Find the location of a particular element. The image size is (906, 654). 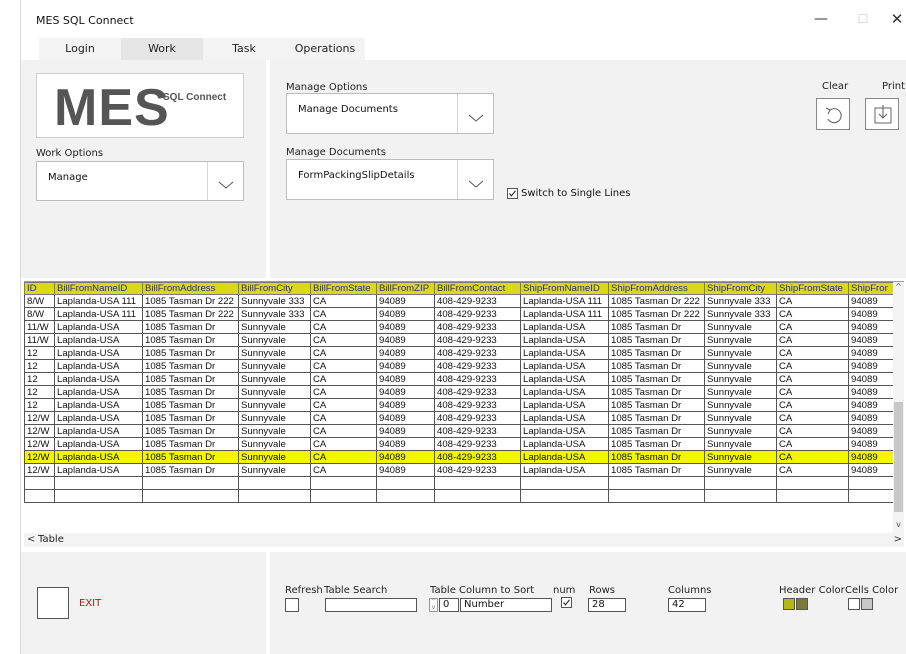

column-header: BillFromZIP is located at coordinates (405, 288).